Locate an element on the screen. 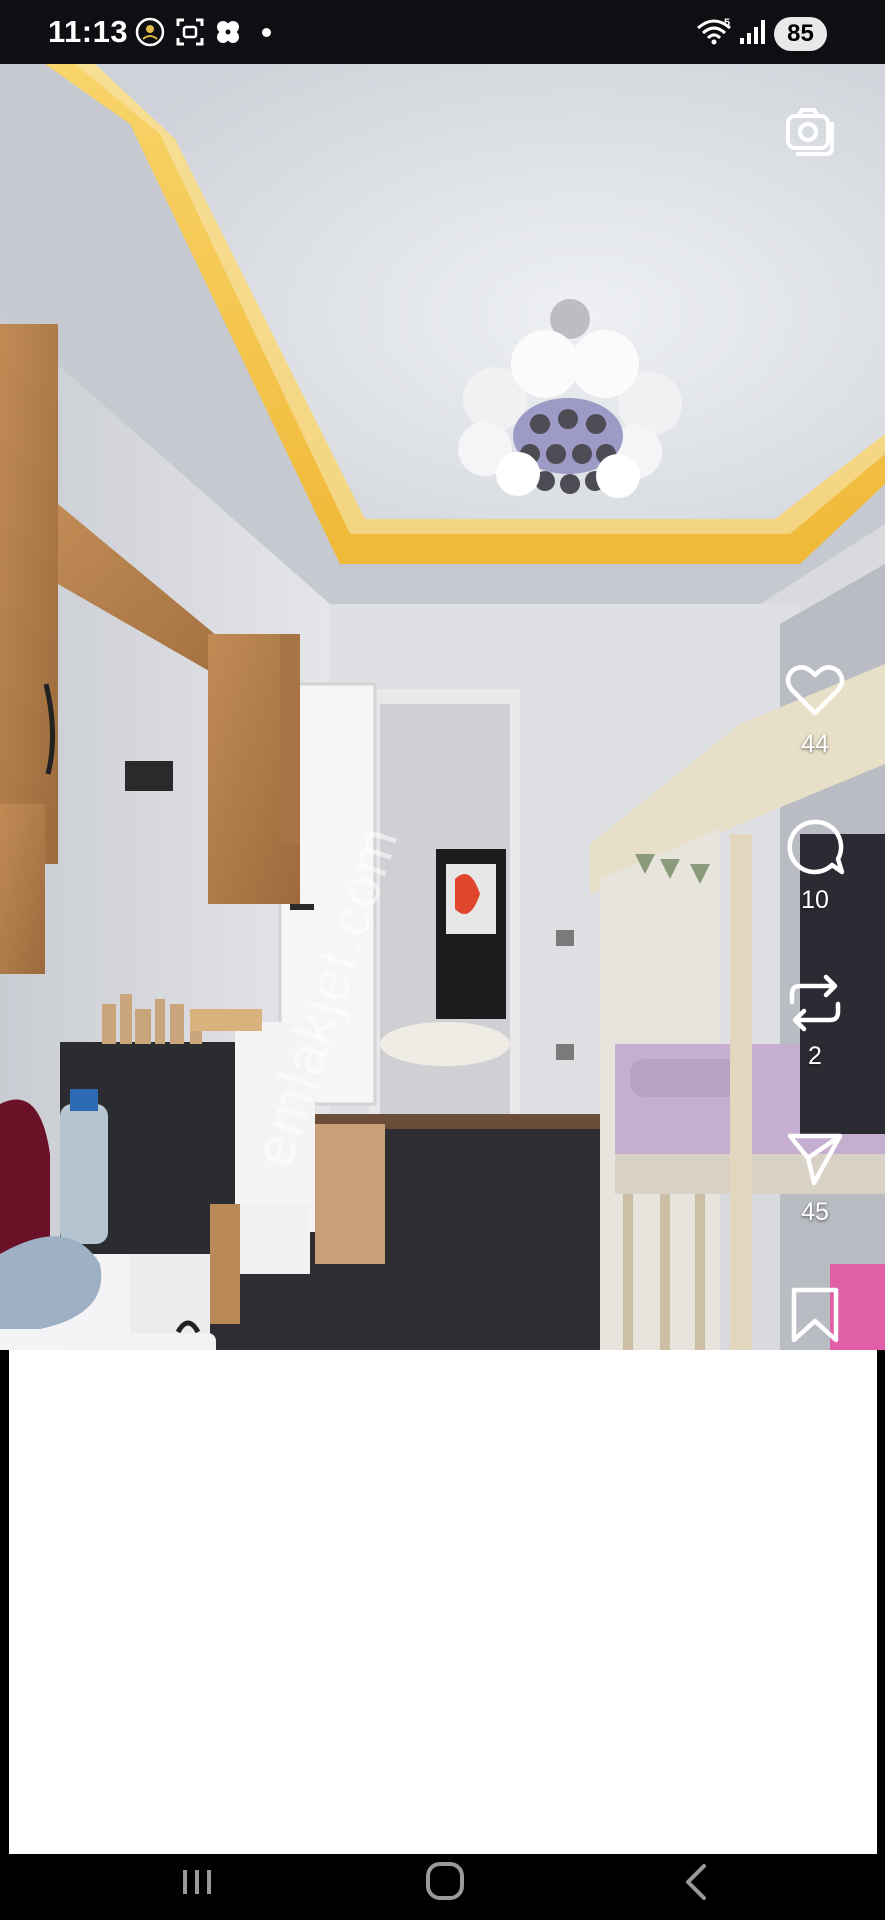 Image resolution: width=885 pixels, height=1920 pixels. comment-icon is located at coordinates (816, 847).